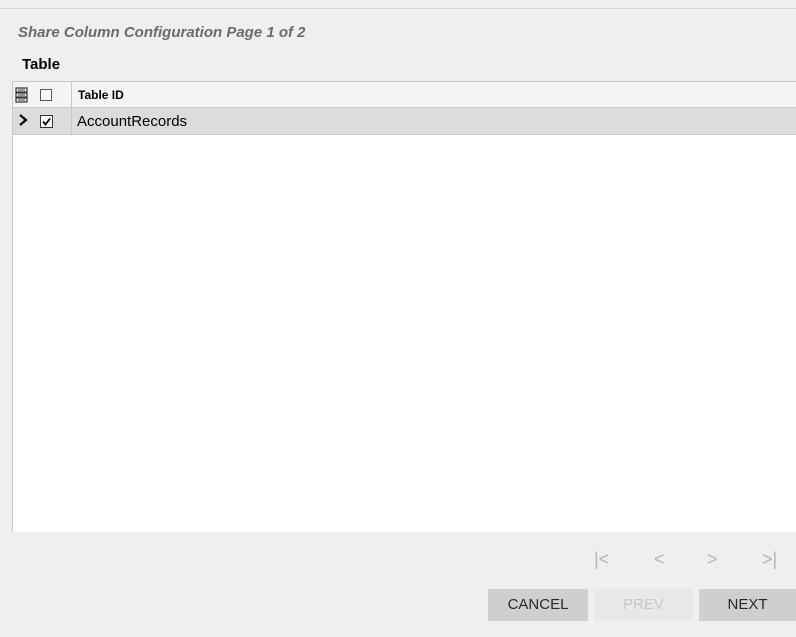 The image size is (796, 637). What do you see at coordinates (659, 559) in the screenshot?
I see `previous-page-button: <` at bounding box center [659, 559].